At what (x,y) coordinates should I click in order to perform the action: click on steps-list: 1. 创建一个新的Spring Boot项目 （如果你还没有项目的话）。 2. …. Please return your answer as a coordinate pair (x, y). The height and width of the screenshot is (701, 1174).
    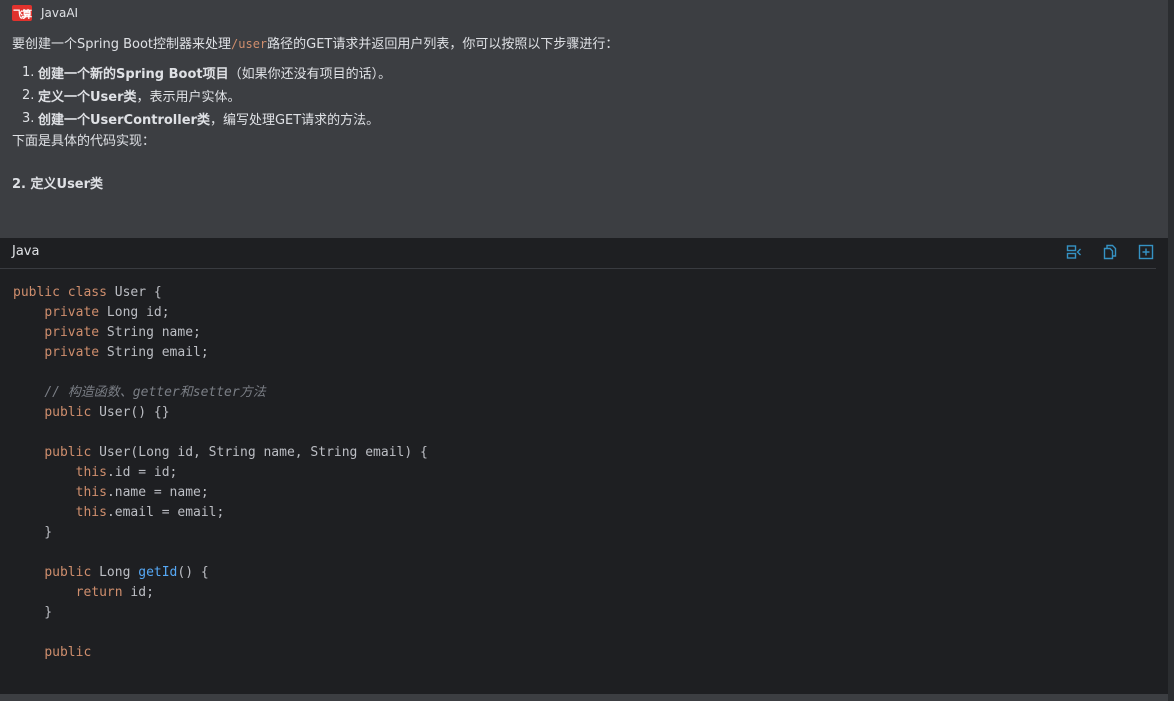
    Looking at the image, I should click on (206, 95).